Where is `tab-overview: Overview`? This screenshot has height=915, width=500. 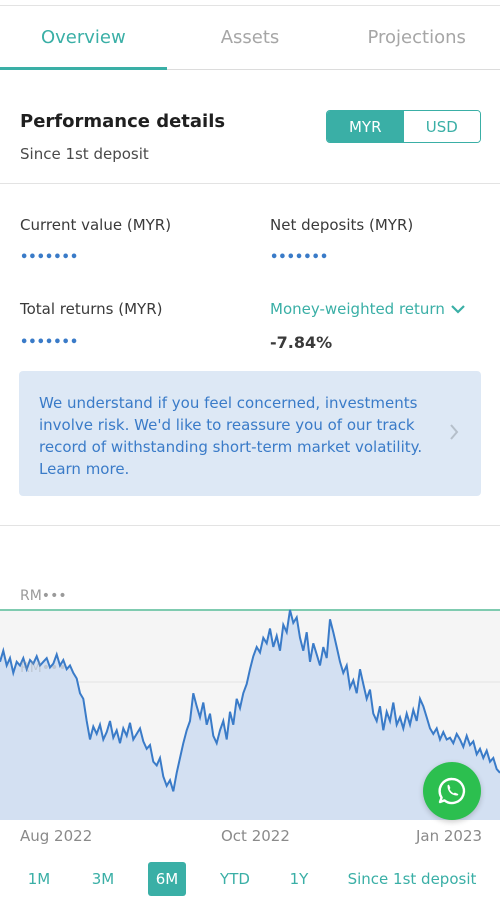 tab-overview: Overview is located at coordinates (83, 38).